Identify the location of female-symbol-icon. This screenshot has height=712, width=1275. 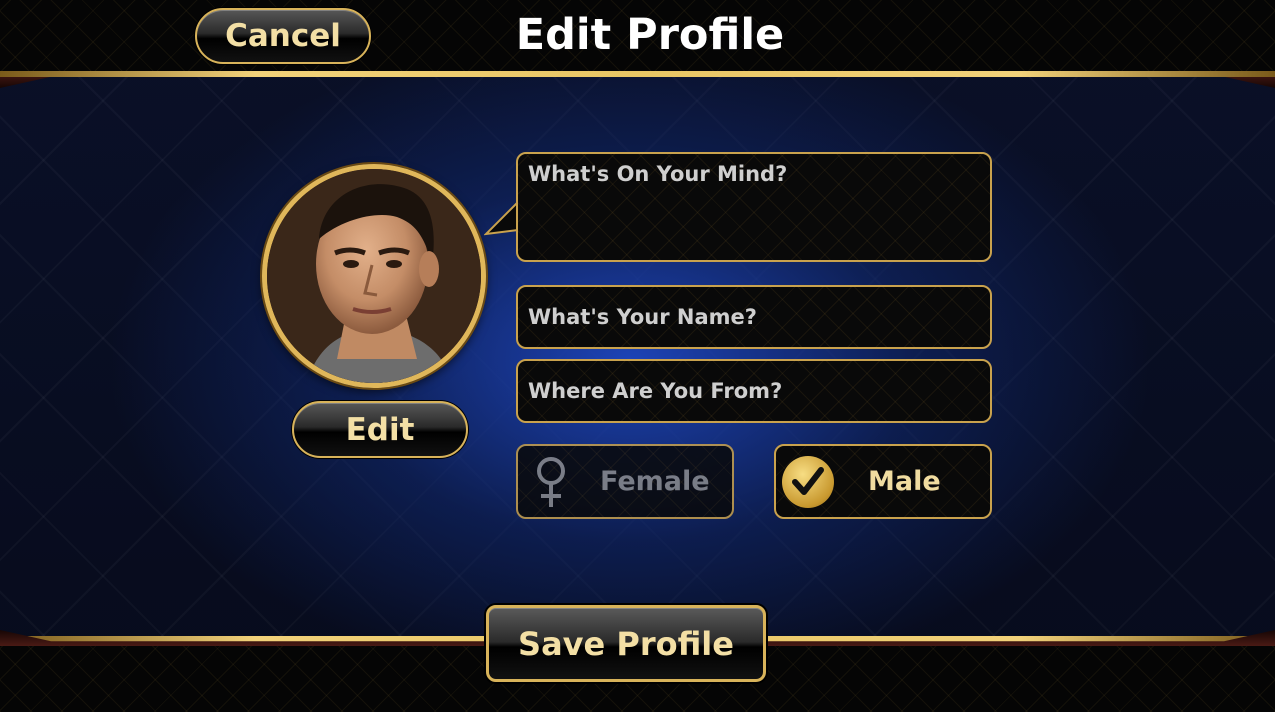
(551, 481).